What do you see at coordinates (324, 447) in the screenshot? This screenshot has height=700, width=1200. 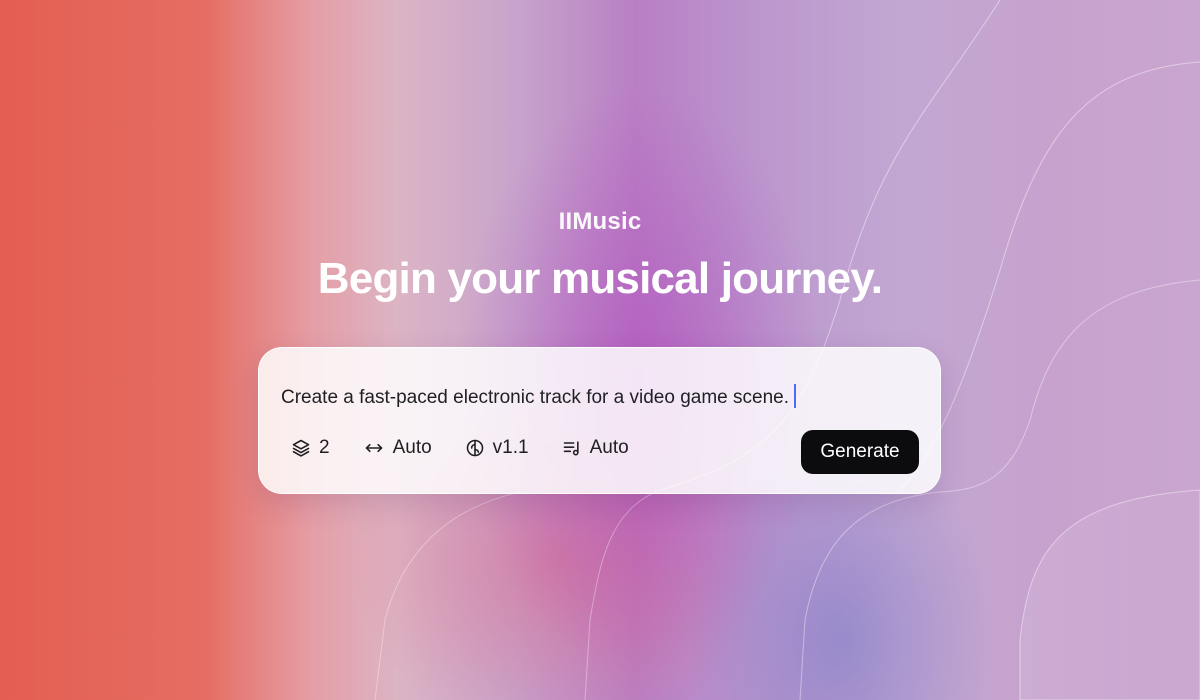 I see `option-variations-value: 2` at bounding box center [324, 447].